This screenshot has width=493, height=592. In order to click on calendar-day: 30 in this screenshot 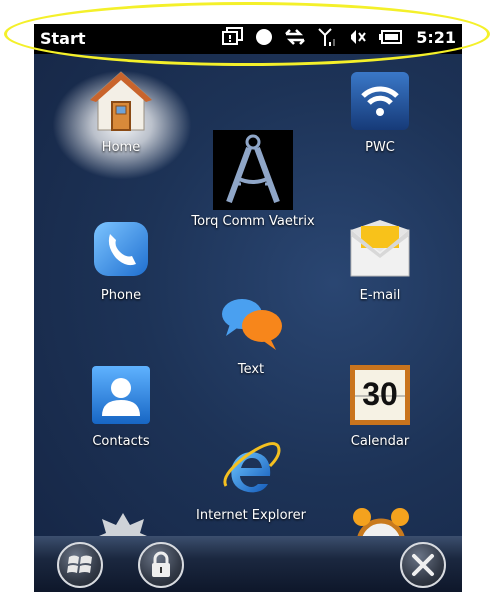, I will do `click(380, 394)`.